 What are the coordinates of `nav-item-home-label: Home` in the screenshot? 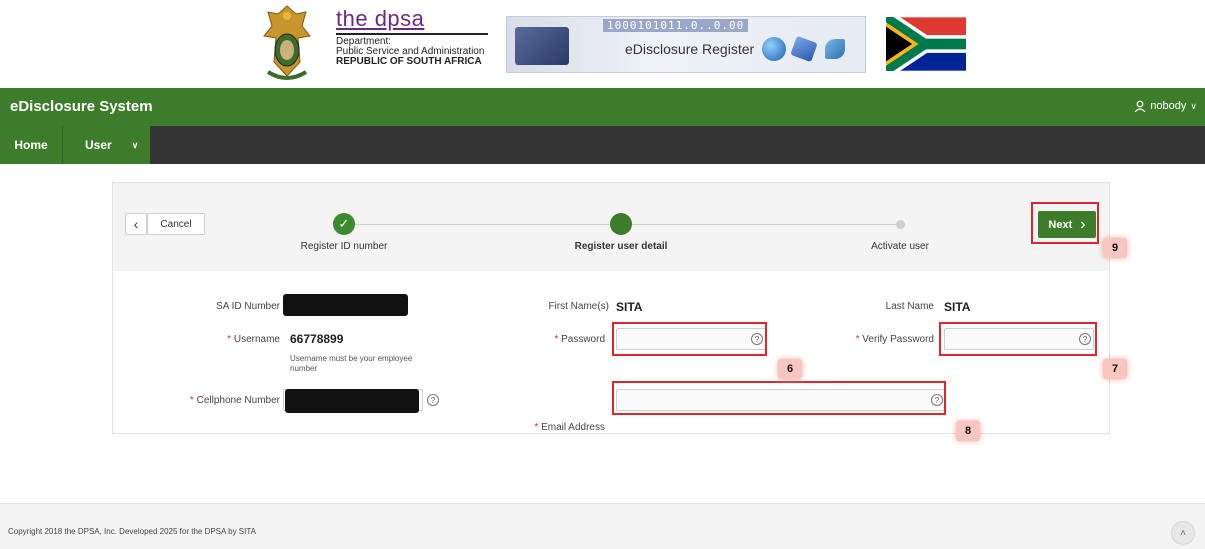 It's located at (31, 145).